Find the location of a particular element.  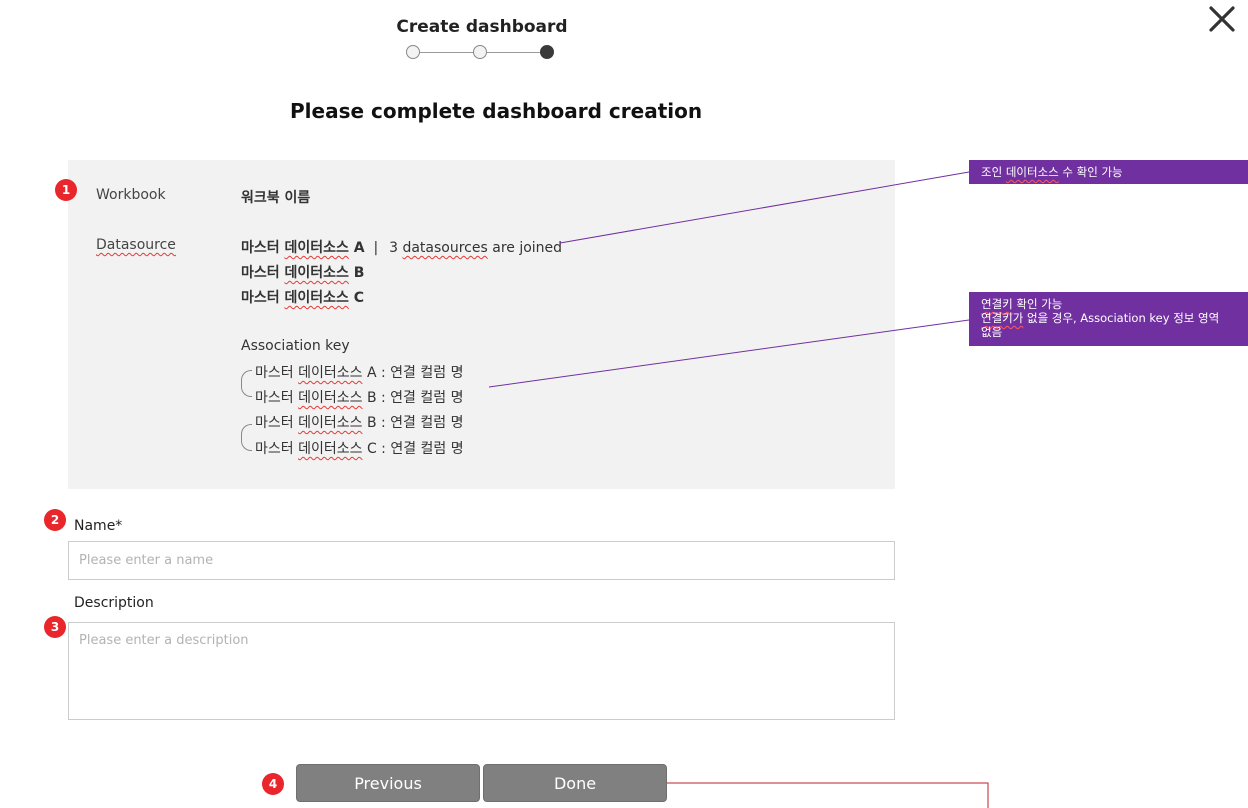

annotation-note-join-count: 조인 데이터소스 수 확인 가능 is located at coordinates (1108, 172).